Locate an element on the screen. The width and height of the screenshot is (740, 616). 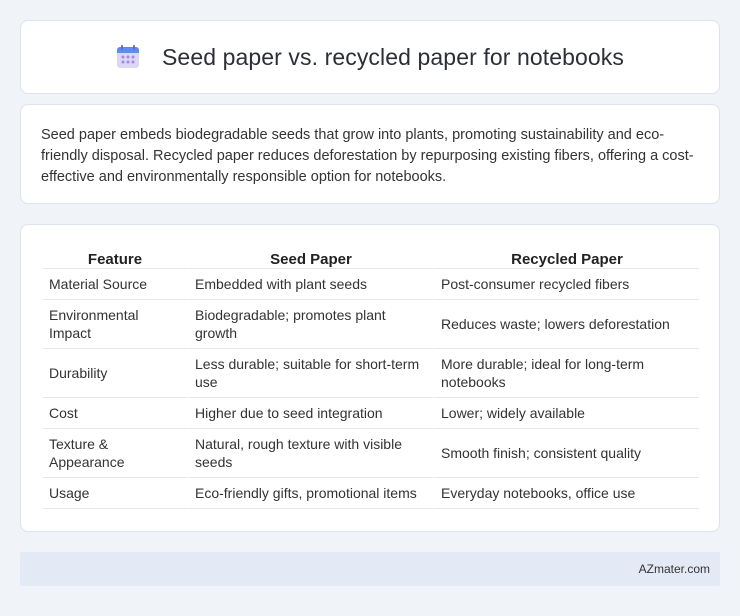
recycled-paper-cell: Reduces waste; lowers deforestation is located at coordinates (566, 324).